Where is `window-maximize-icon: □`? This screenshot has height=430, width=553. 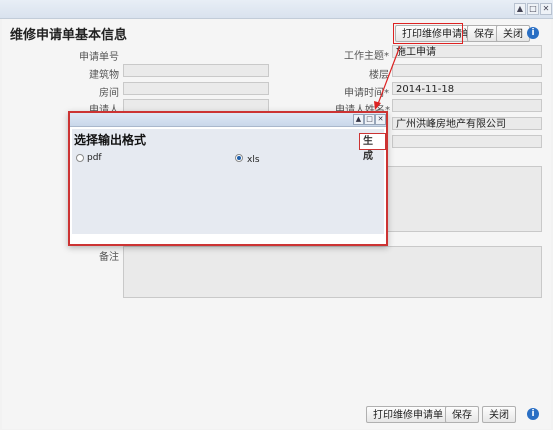 window-maximize-icon: □ is located at coordinates (533, 9).